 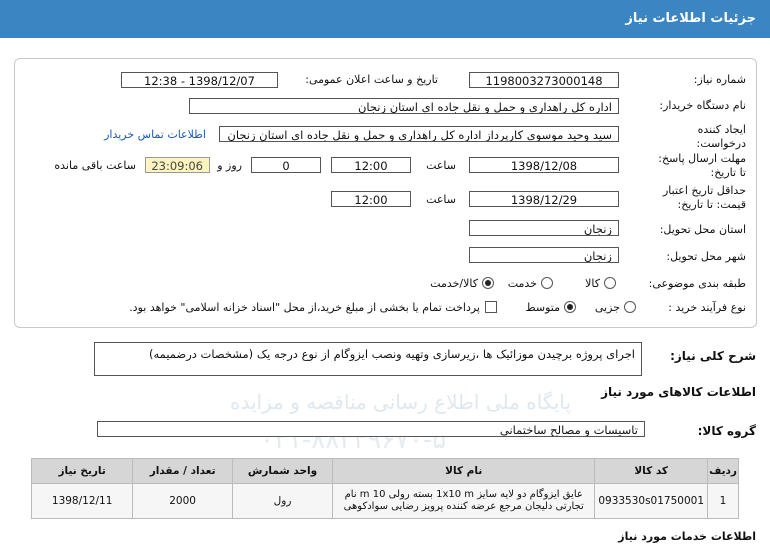 What do you see at coordinates (723, 471) in the screenshot?
I see `col-row-header: ردیف` at bounding box center [723, 471].